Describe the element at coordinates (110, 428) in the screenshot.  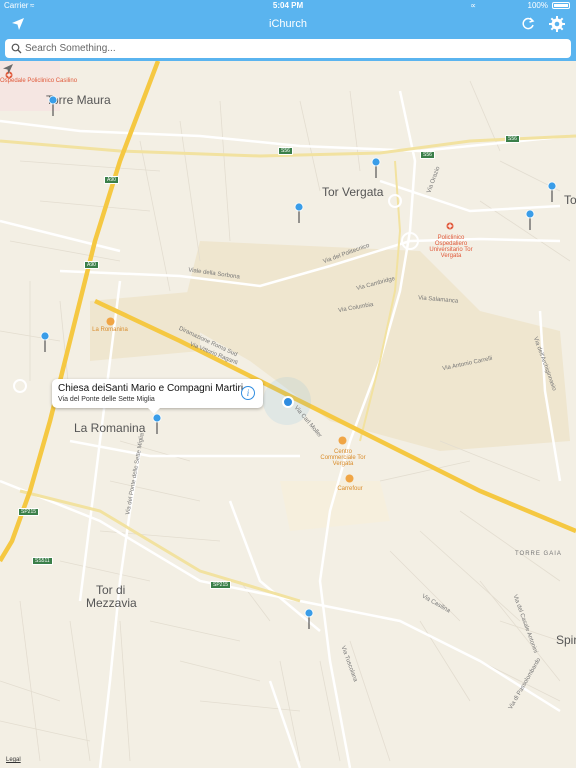
I see `place-label: La Romanina` at that location.